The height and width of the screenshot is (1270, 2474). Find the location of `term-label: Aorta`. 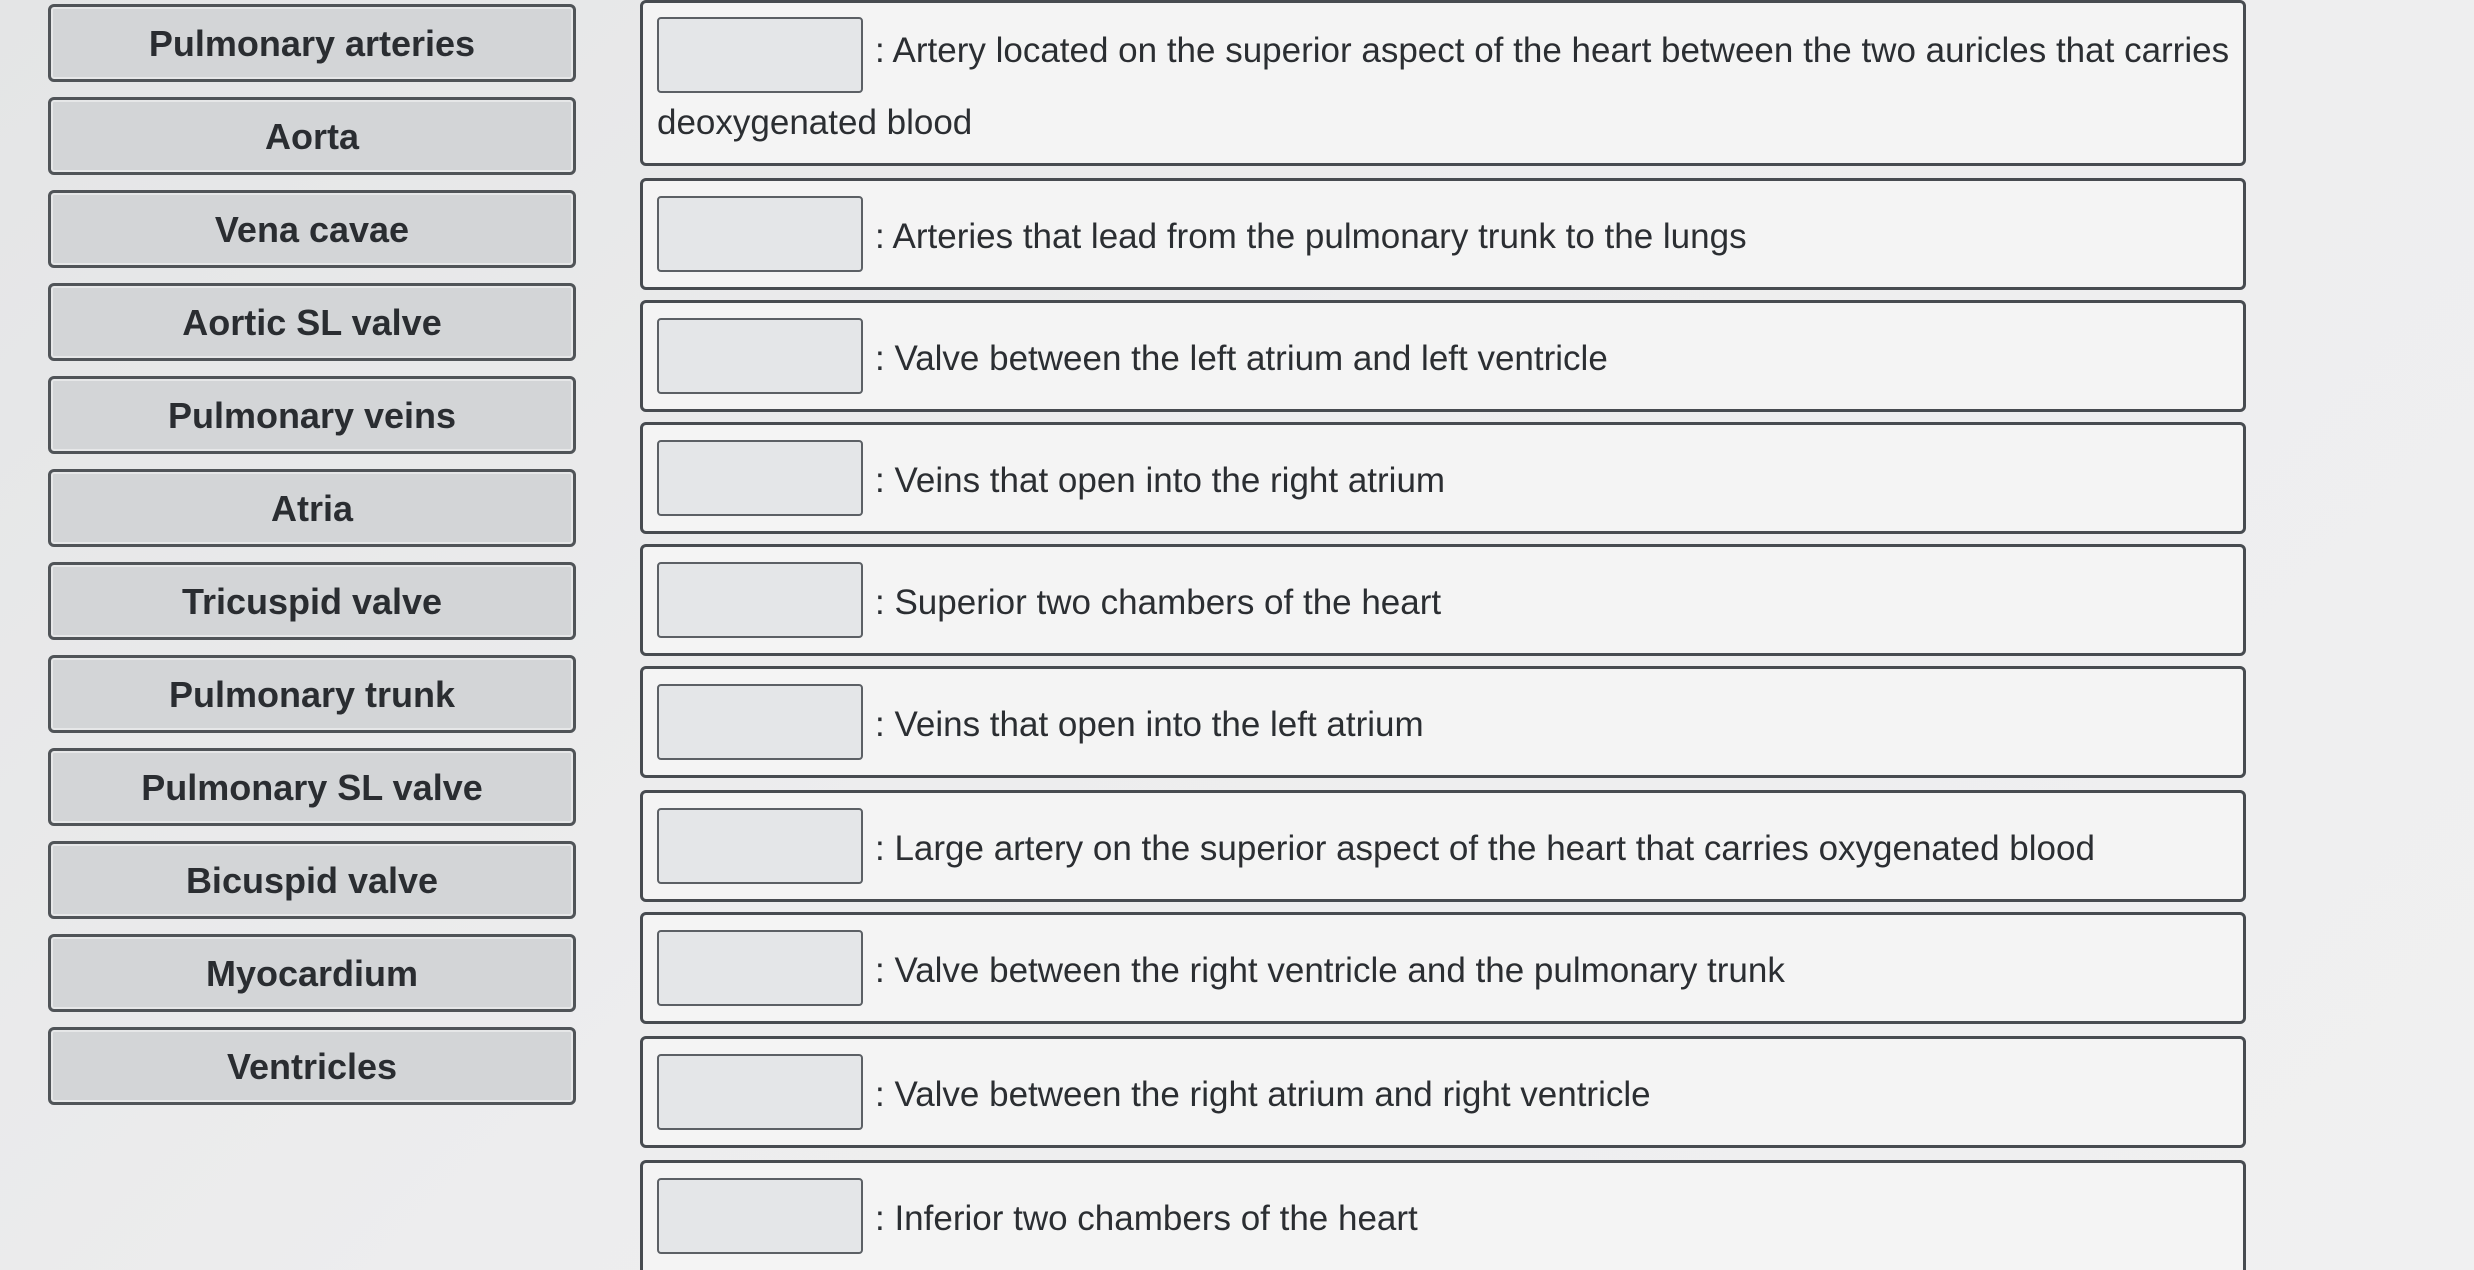

term-label: Aorta is located at coordinates (311, 136).